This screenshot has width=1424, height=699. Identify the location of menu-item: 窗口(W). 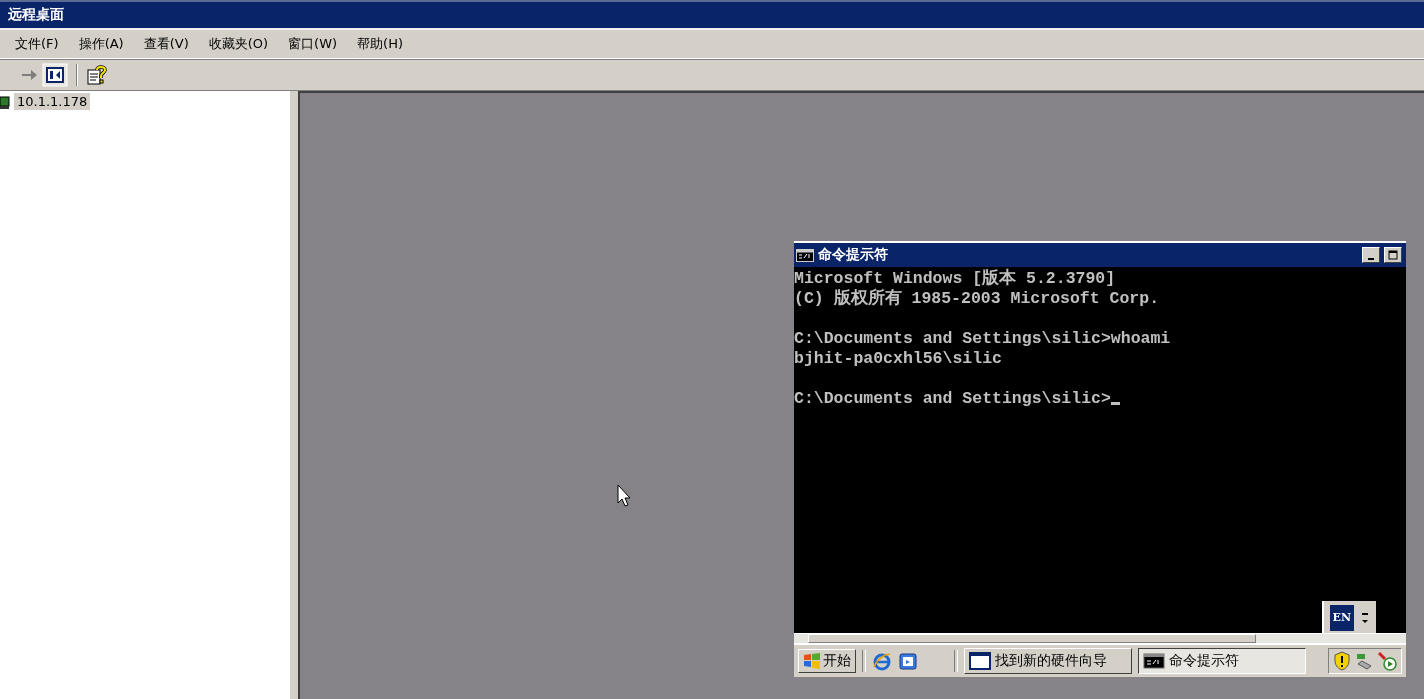
(313, 44).